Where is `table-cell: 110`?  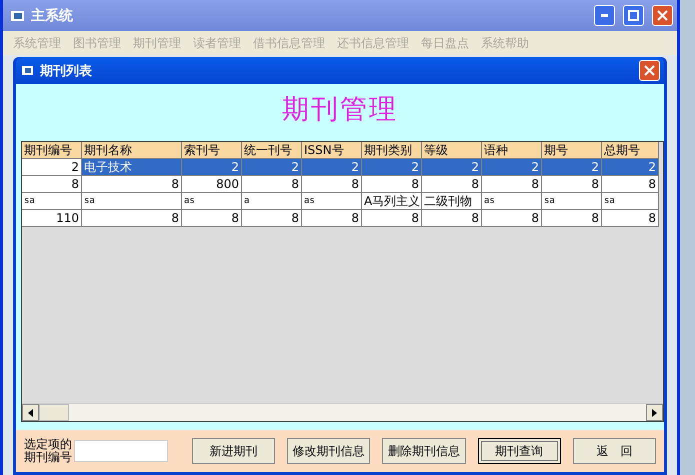 table-cell: 110 is located at coordinates (52, 218).